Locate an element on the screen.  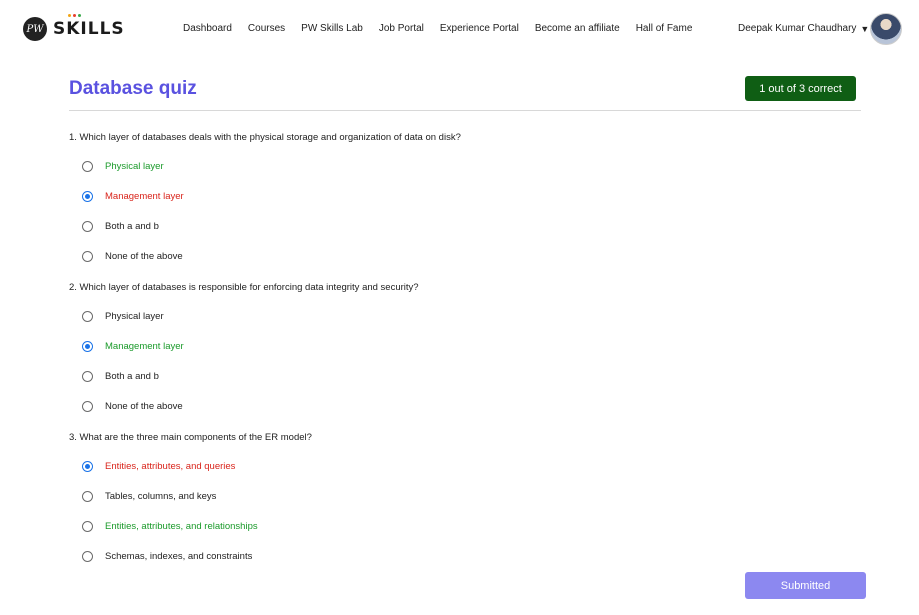
score-badge: 1 out of 3 correct is located at coordinates (800, 88).